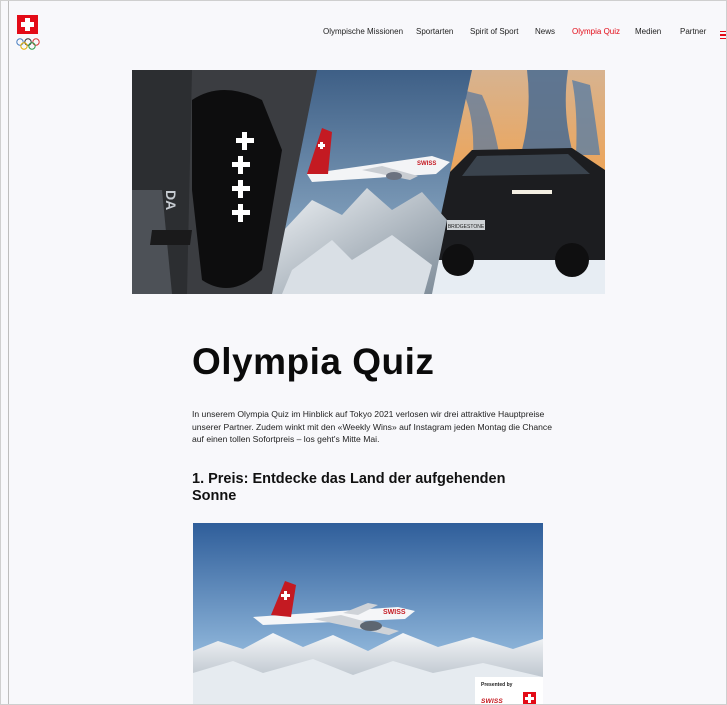 The height and width of the screenshot is (705, 727). Describe the element at coordinates (529, 698) in the screenshot. I see `swiss-cross-icon` at that location.